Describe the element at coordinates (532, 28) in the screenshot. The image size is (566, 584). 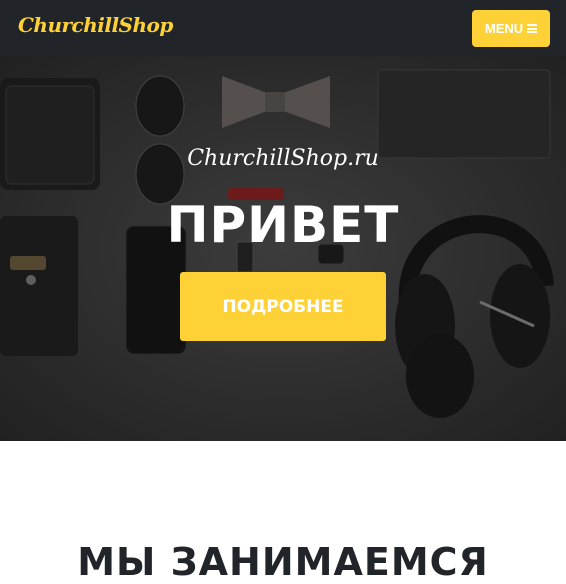
I see `hamburger-icon` at that location.